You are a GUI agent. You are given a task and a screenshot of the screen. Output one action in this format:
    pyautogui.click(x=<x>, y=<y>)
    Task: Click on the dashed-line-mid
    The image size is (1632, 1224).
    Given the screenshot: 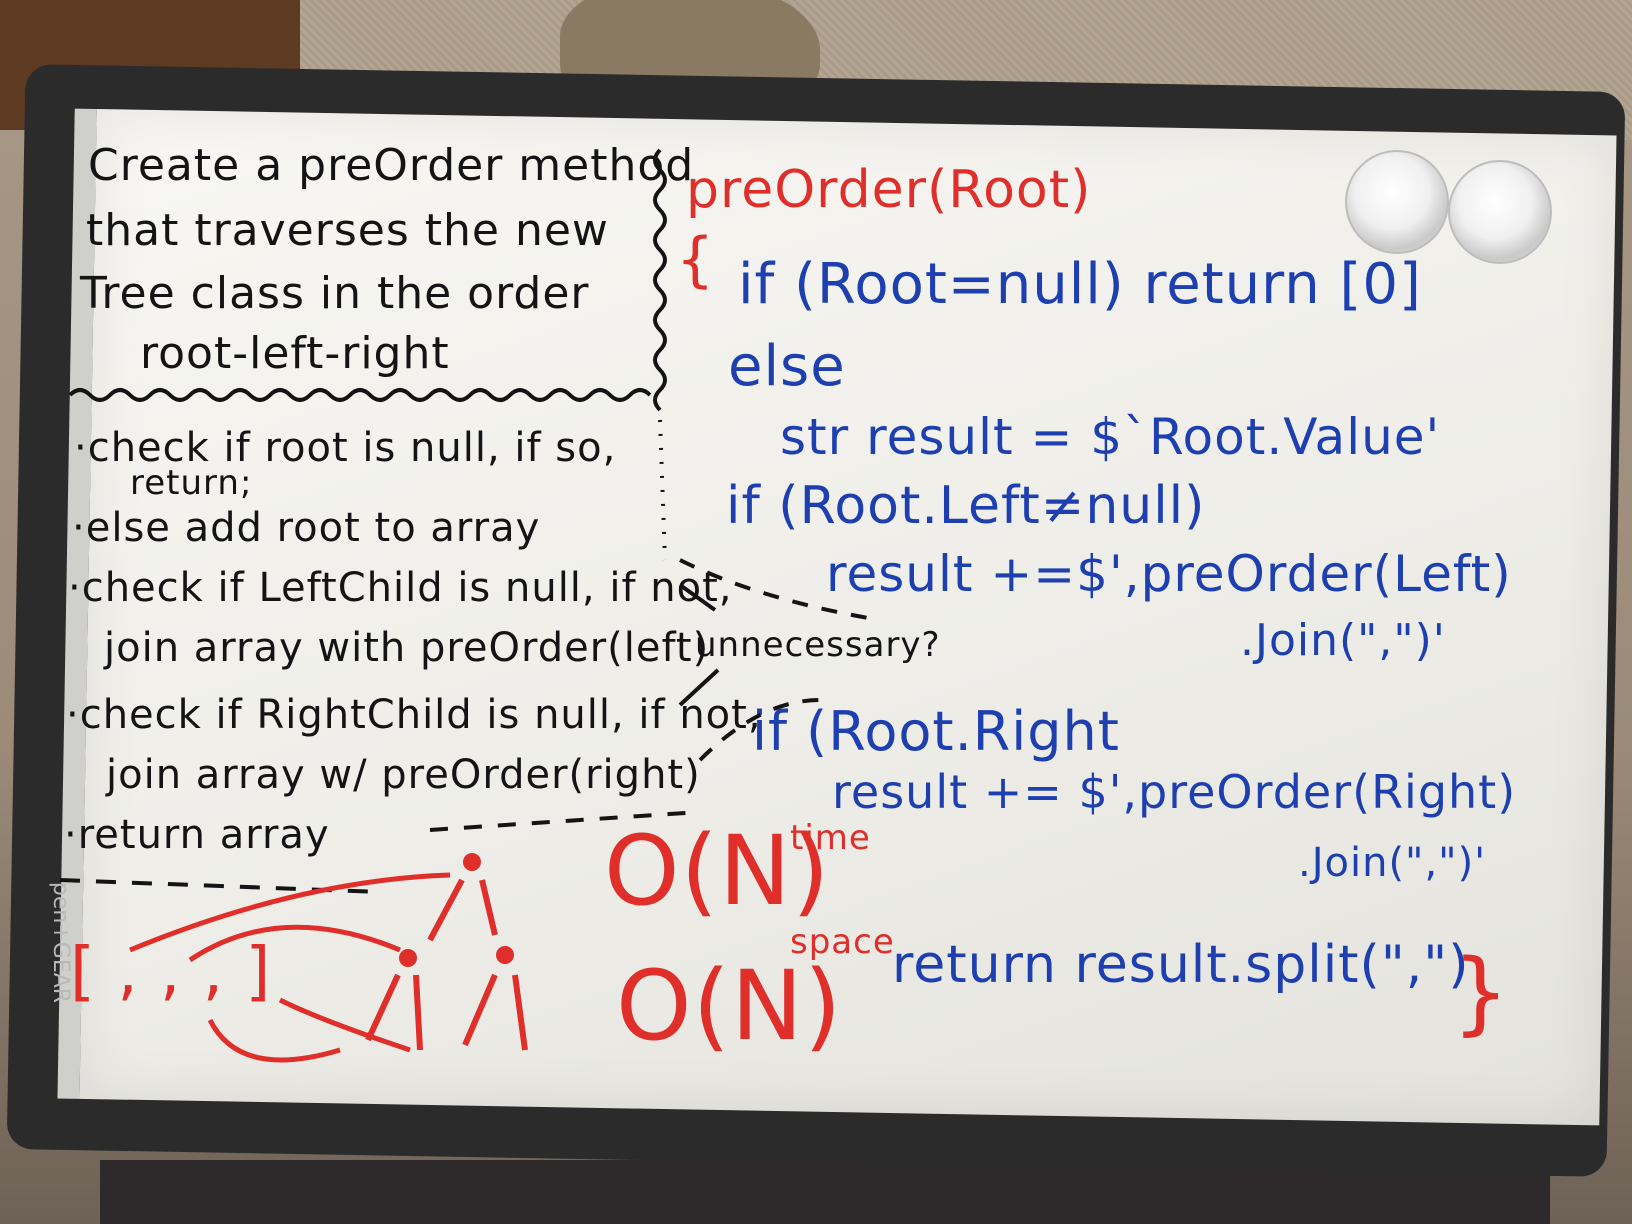 What is the action you would take?
    pyautogui.click(x=759, y=730)
    